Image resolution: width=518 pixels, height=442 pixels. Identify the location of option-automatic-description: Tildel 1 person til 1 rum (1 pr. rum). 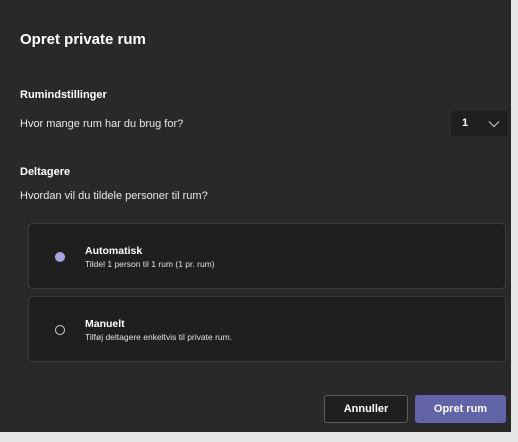
(150, 264).